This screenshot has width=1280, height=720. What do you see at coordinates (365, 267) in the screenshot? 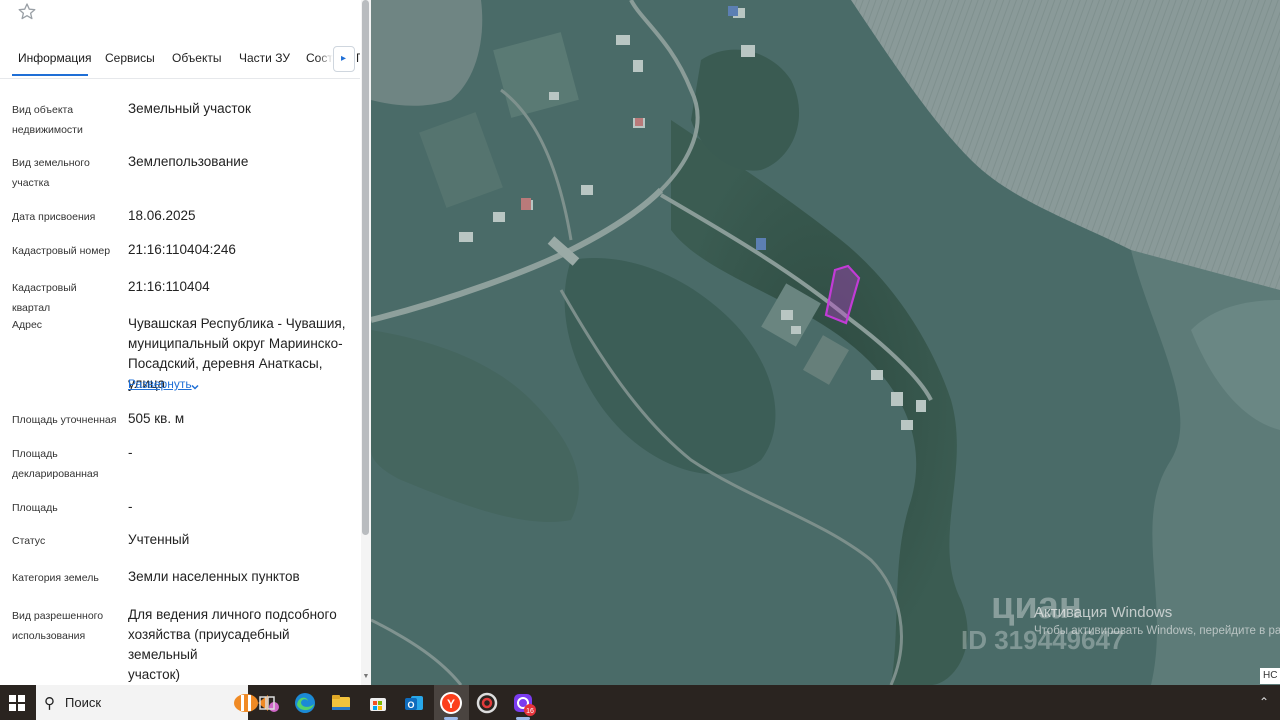
I see `panel-scrollbar-thumb` at bounding box center [365, 267].